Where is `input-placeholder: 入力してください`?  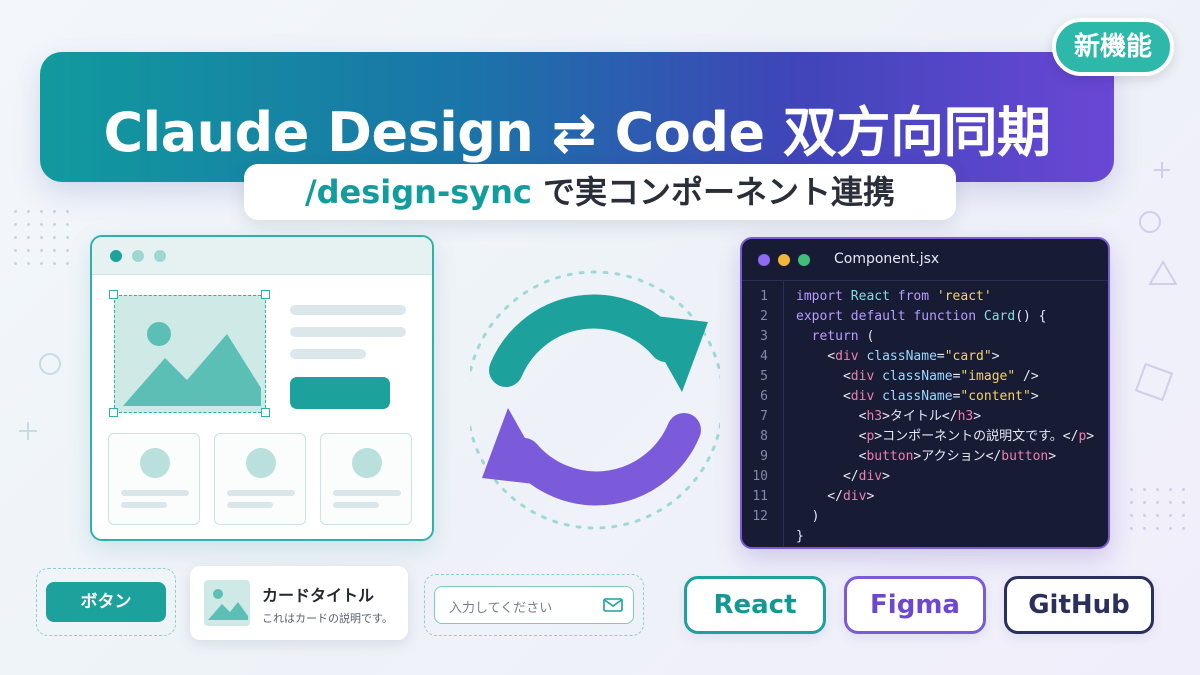 input-placeholder: 入力してください is located at coordinates (501, 608).